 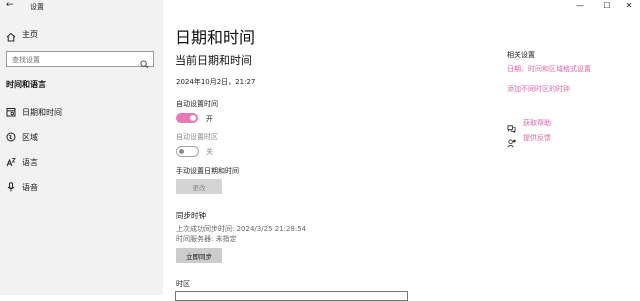 What do you see at coordinates (30, 34) in the screenshot?
I see `sidebar-home-label: 主页` at bounding box center [30, 34].